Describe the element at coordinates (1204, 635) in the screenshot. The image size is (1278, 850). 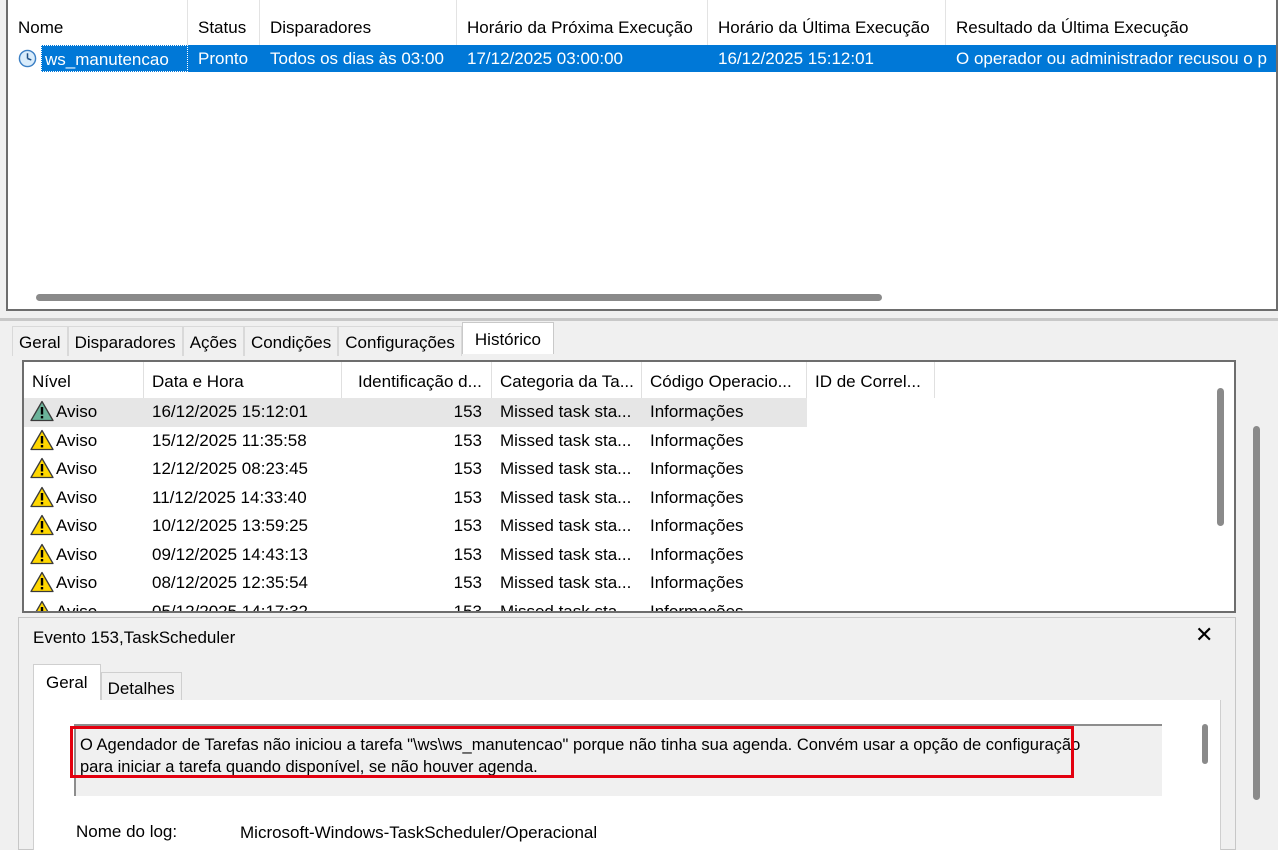
I see `close-icon: ✕` at that location.